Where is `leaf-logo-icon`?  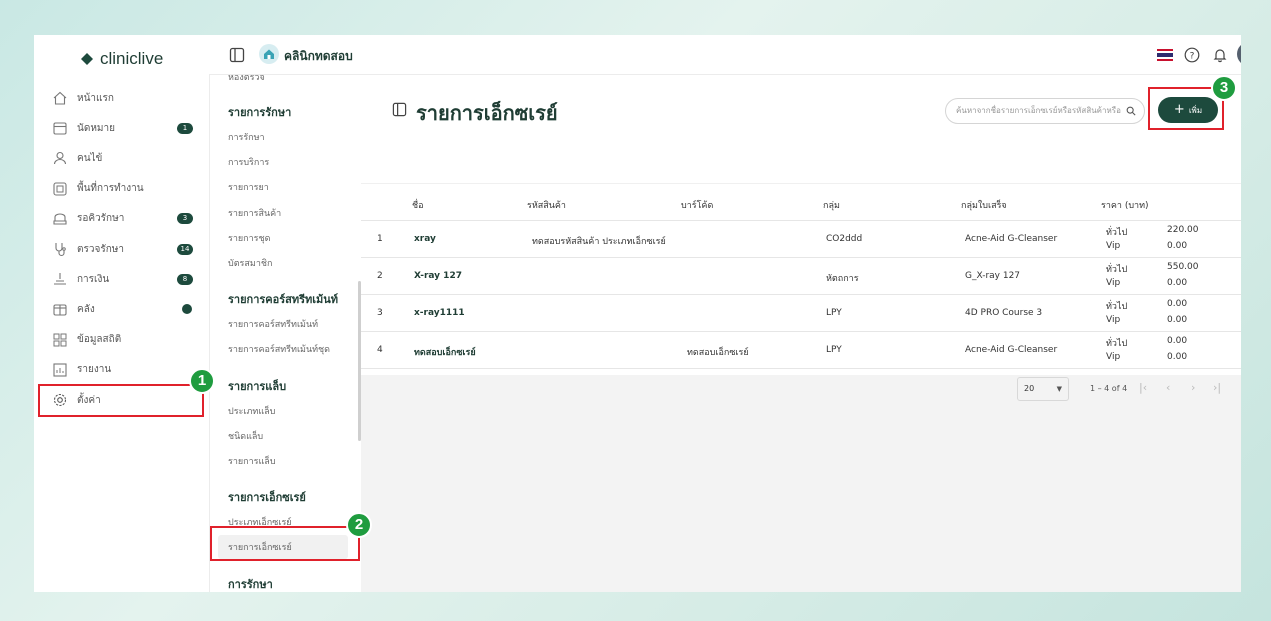
leaf-logo-icon is located at coordinates (87, 59).